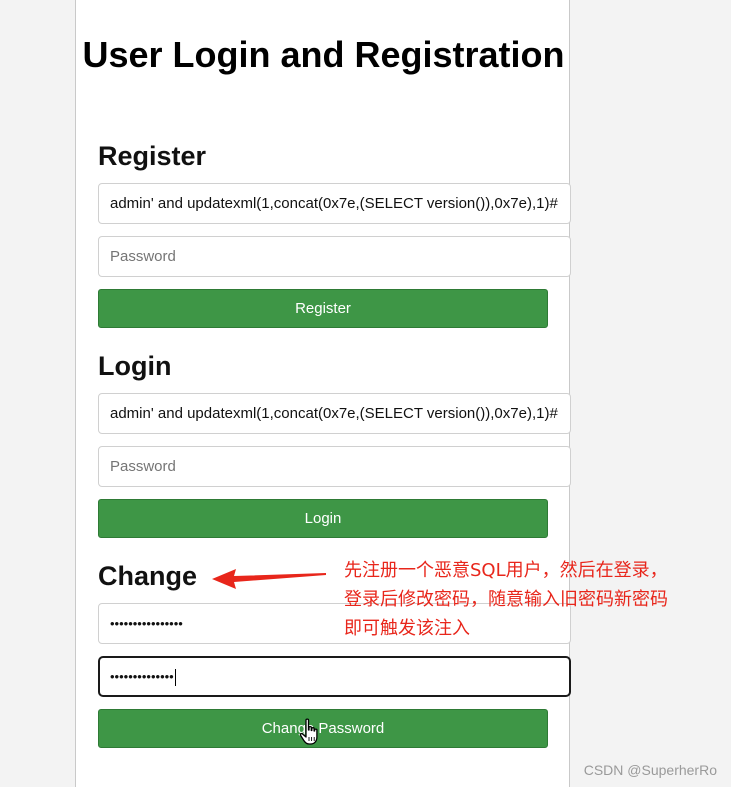  Describe the element at coordinates (650, 770) in the screenshot. I see `watermark: CSDN @SuperherRo` at that location.